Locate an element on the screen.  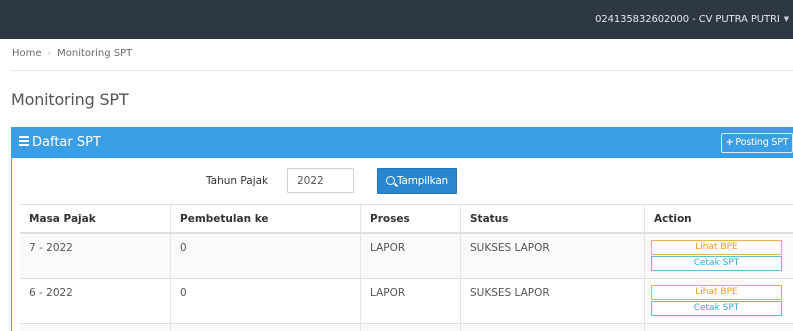
posting-spt-button: + Posting SPT is located at coordinates (757, 143).